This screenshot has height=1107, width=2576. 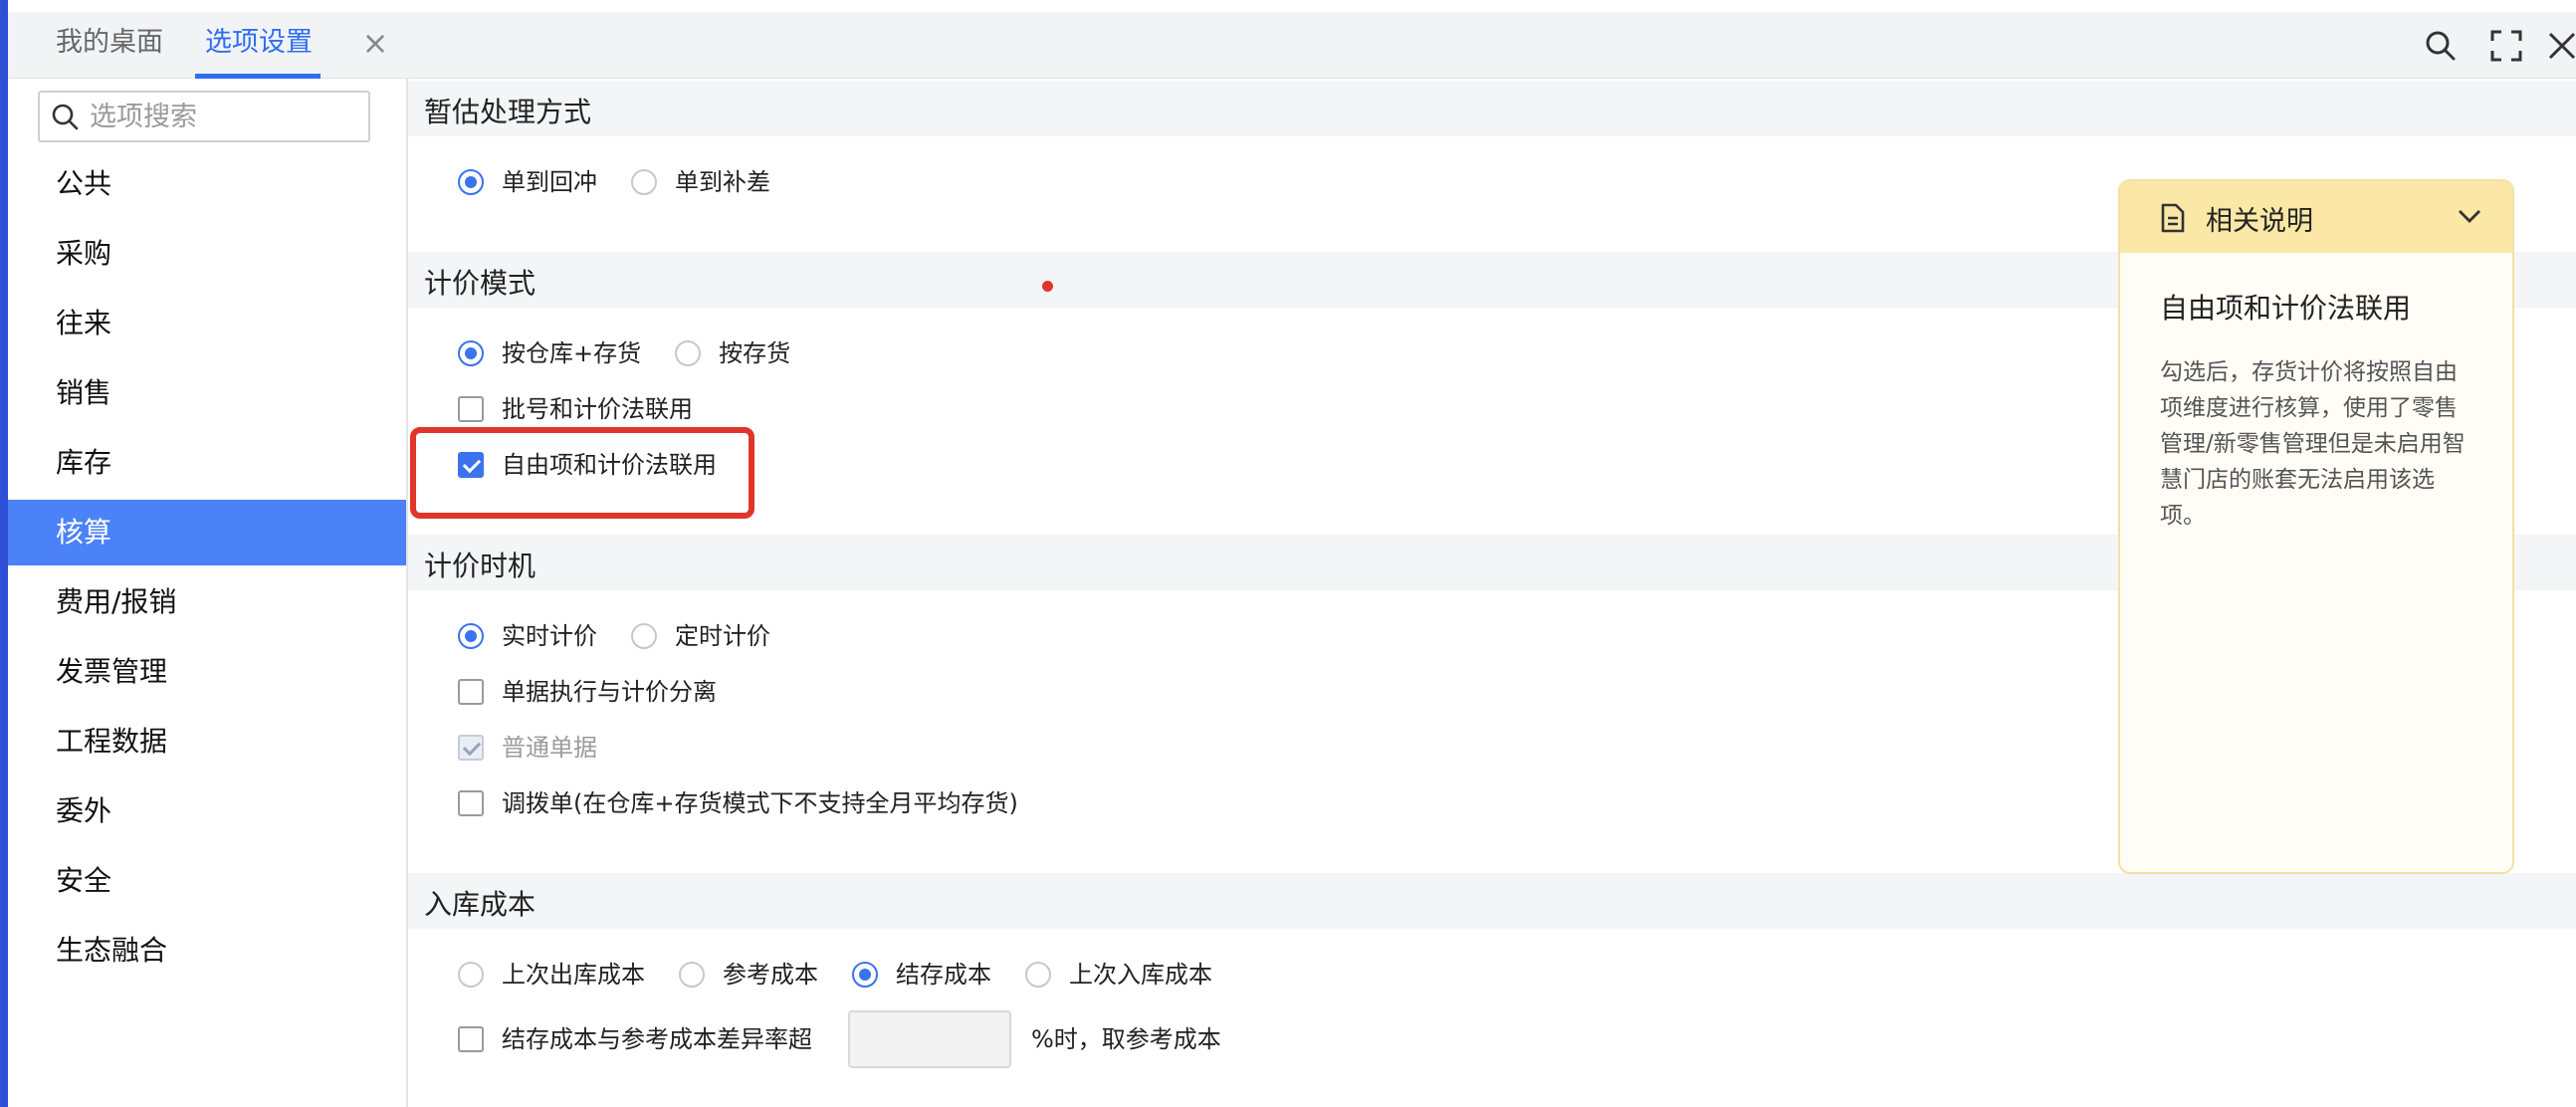 I want to click on radio-label: 定时计价, so click(x=722, y=636).